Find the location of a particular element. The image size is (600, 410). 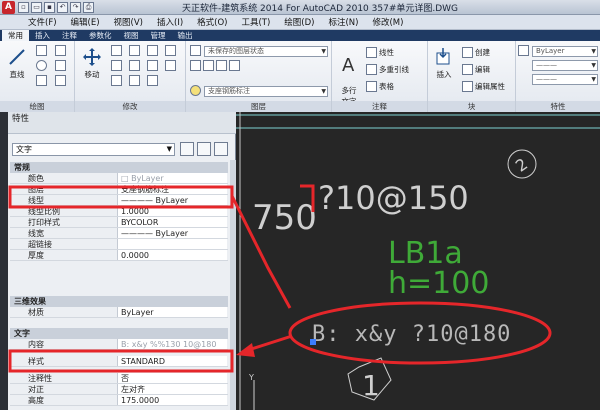

dimension-750: 750 is located at coordinates (284, 218).